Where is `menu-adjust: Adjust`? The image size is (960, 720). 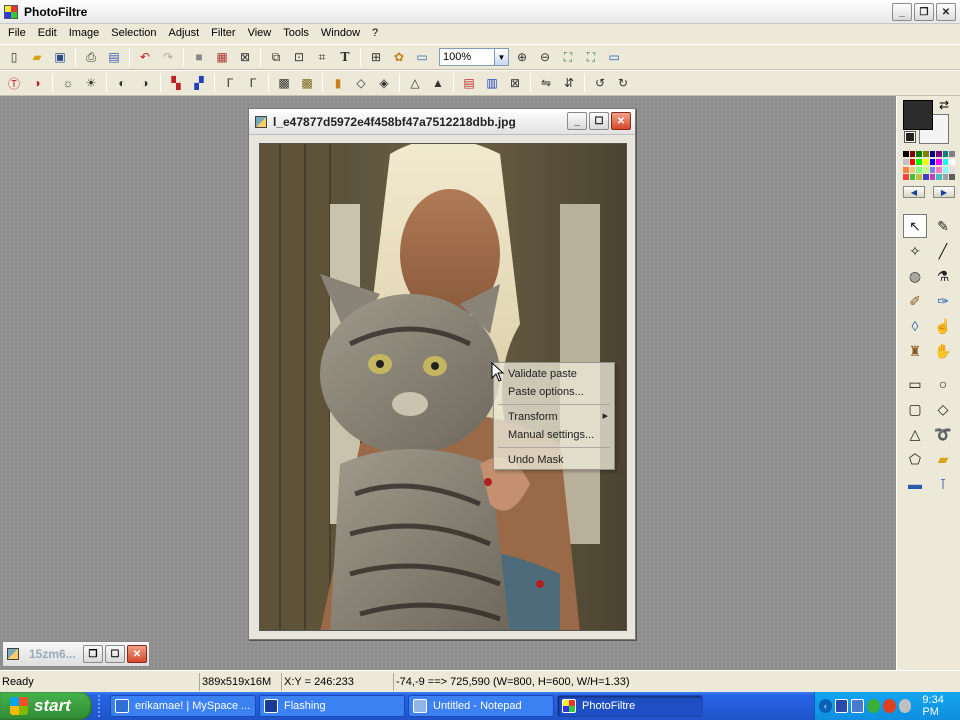
menu-adjust: Adjust is located at coordinates (184, 33).